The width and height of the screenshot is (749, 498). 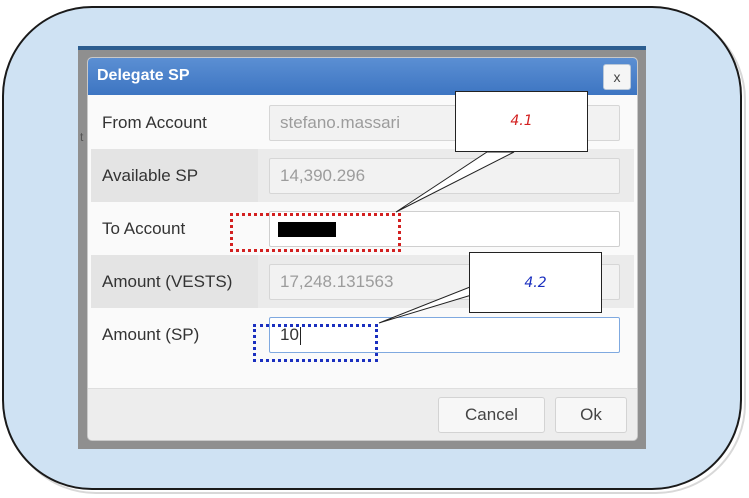 I want to click on callout-1-pointer, so click(x=455, y=182).